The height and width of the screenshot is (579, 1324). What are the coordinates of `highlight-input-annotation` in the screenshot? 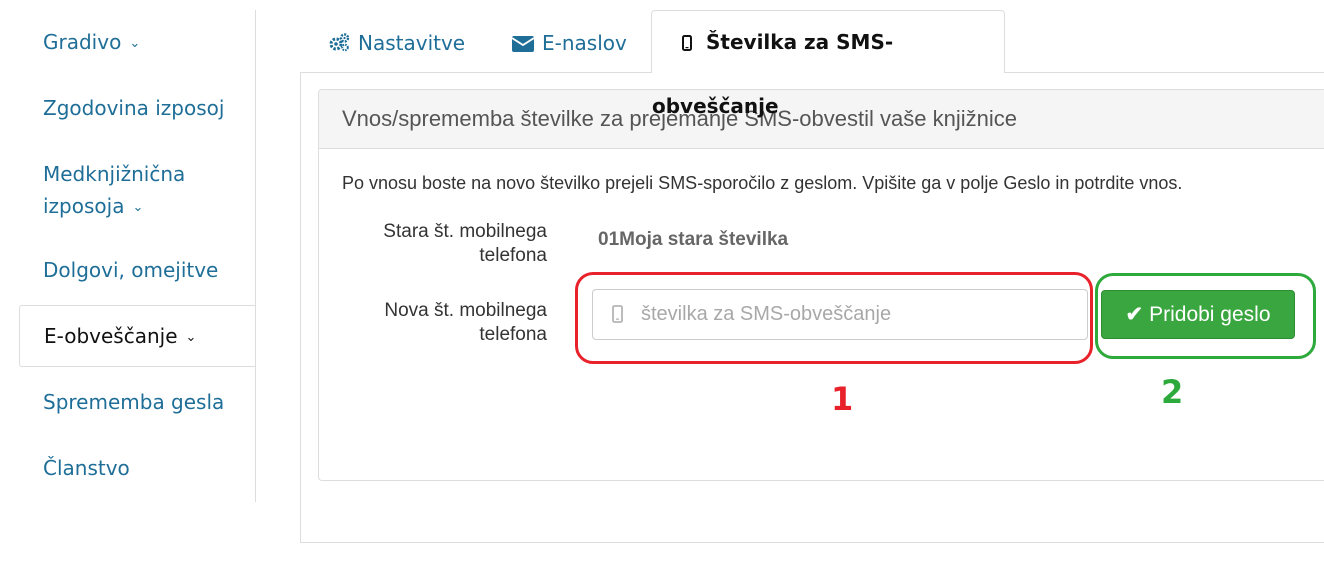 It's located at (834, 318).